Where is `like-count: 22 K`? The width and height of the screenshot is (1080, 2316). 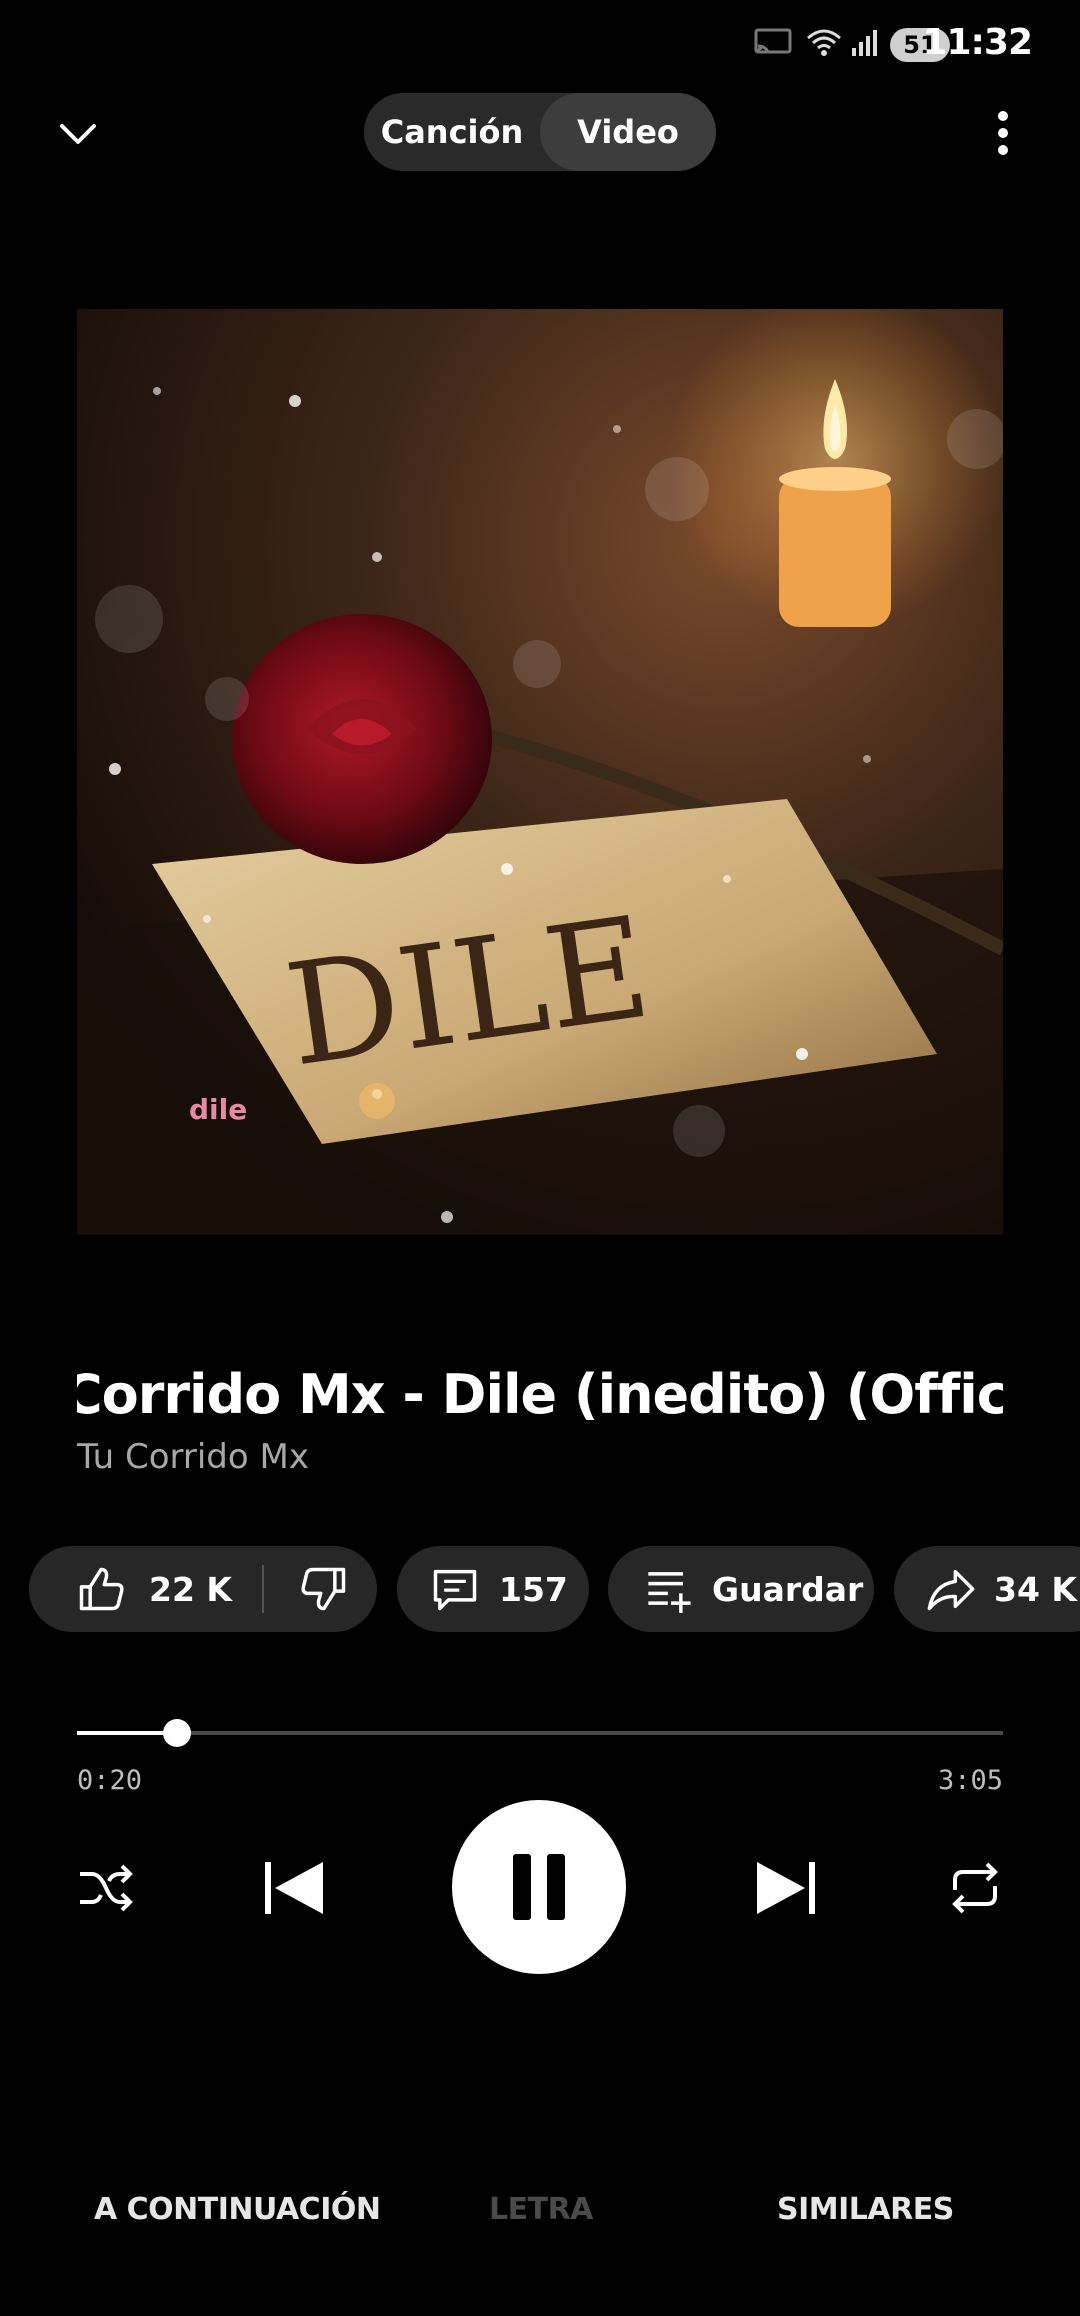 like-count: 22 K is located at coordinates (190, 1589).